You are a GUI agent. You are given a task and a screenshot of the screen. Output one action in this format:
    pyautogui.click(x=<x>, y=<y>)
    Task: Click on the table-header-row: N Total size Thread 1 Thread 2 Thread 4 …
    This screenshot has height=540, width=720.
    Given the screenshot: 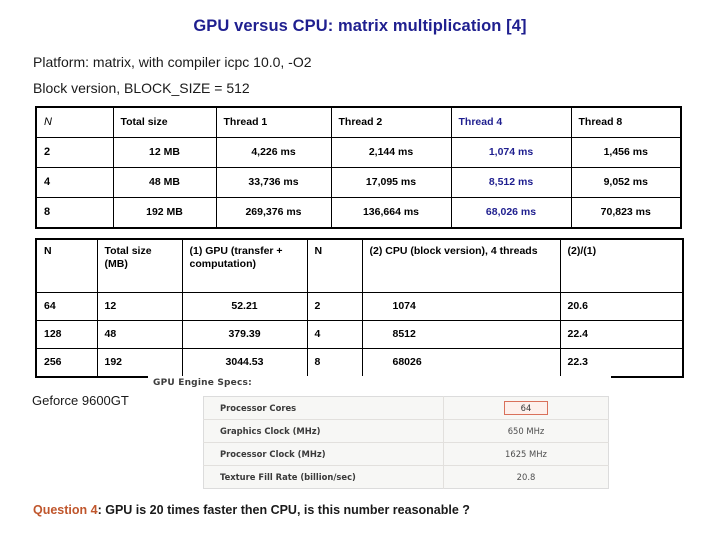 What is the action you would take?
    pyautogui.click(x=358, y=122)
    